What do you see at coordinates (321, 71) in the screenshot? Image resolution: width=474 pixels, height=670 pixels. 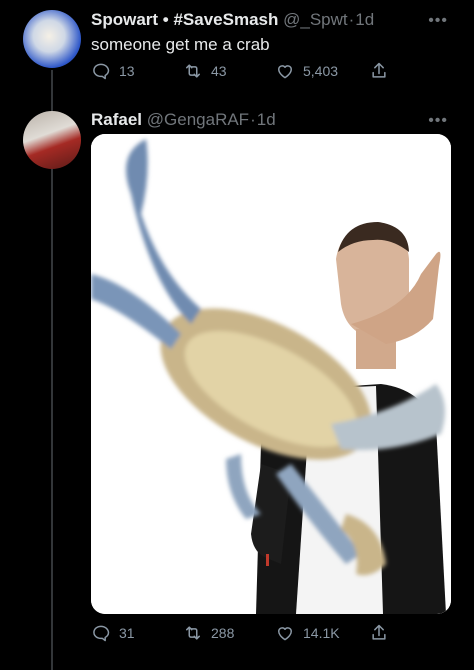 I see `like-count: 5,403` at bounding box center [321, 71].